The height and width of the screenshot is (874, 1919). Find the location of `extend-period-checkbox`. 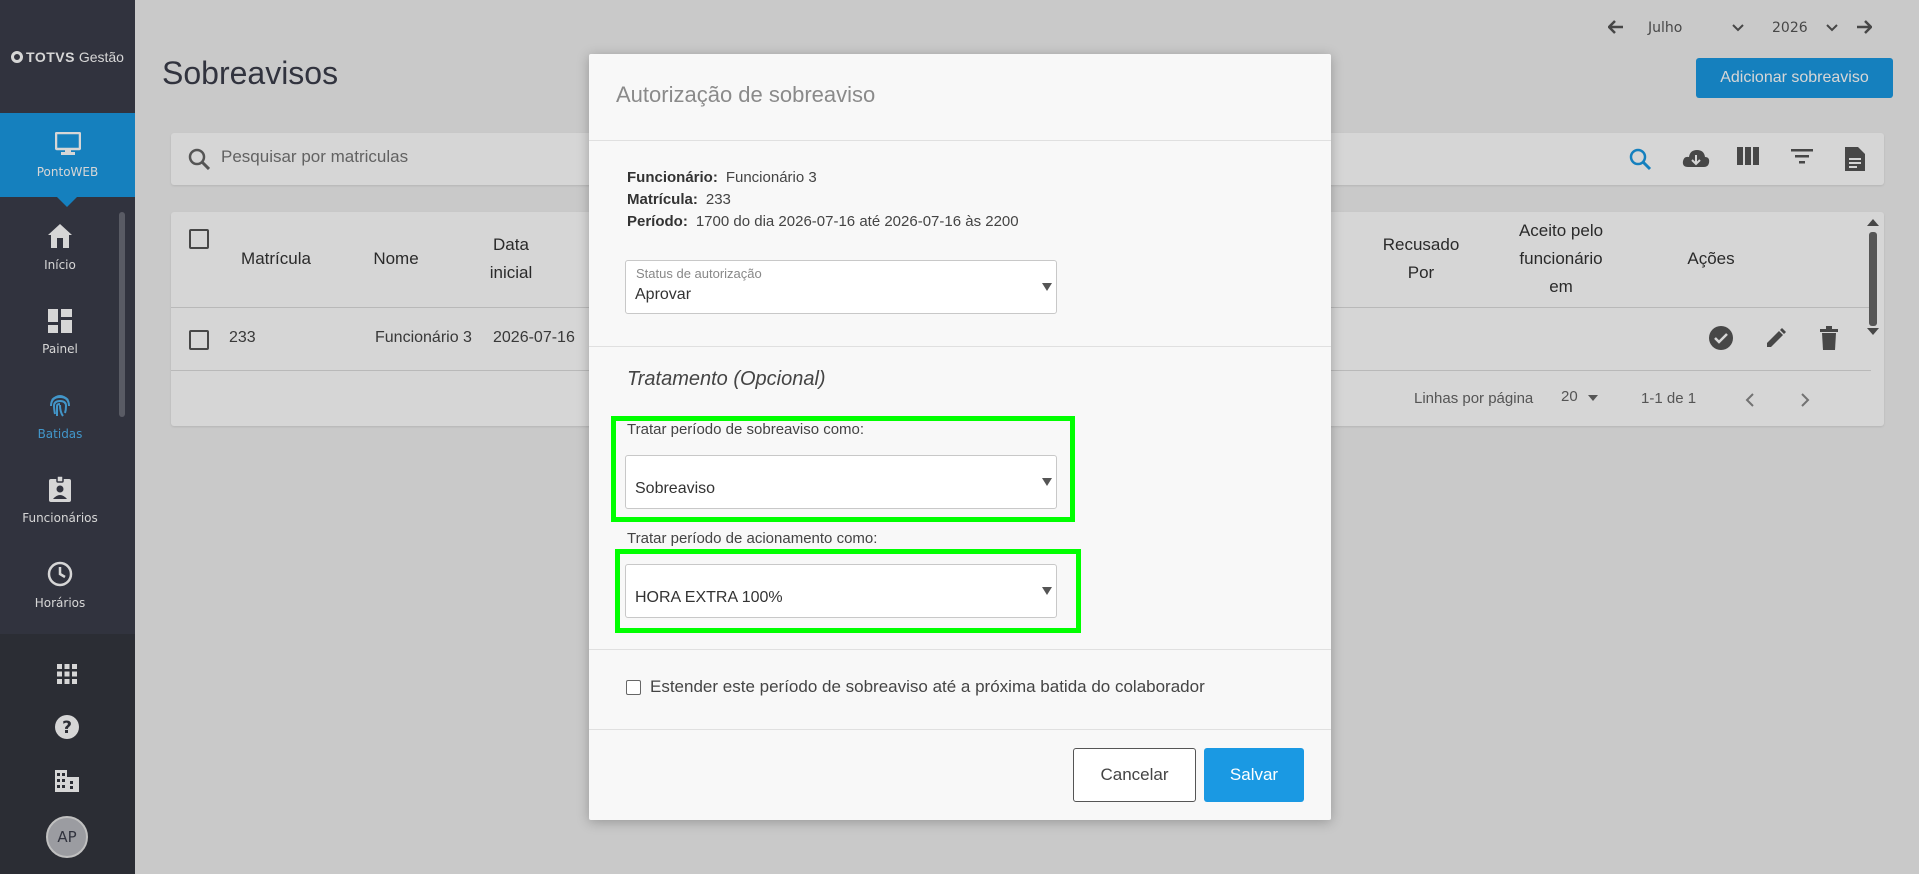

extend-period-checkbox is located at coordinates (633, 687).